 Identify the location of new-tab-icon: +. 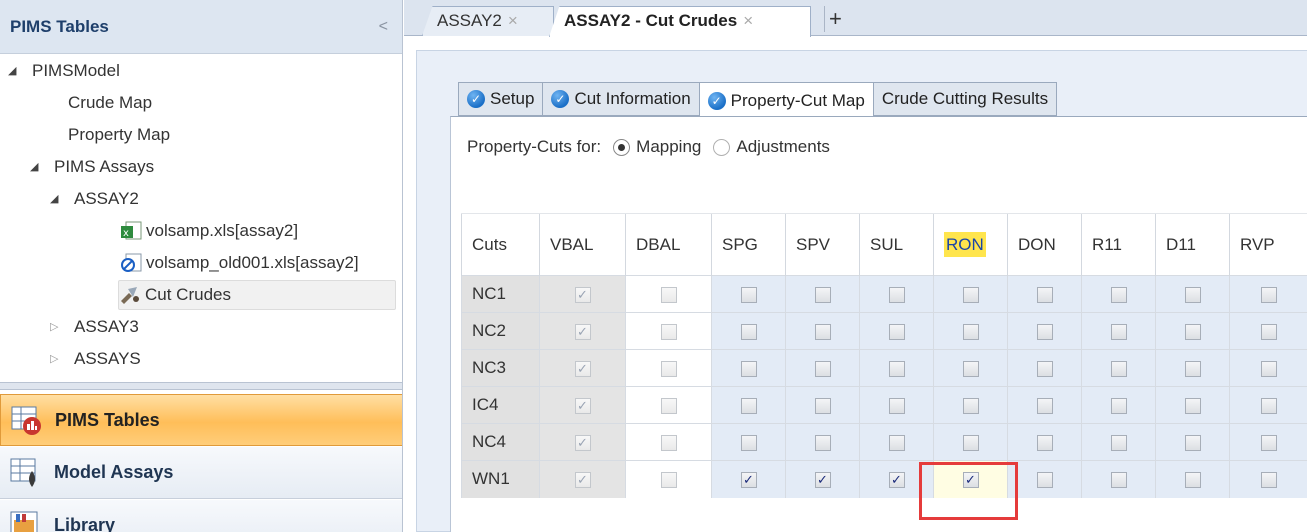
(833, 19).